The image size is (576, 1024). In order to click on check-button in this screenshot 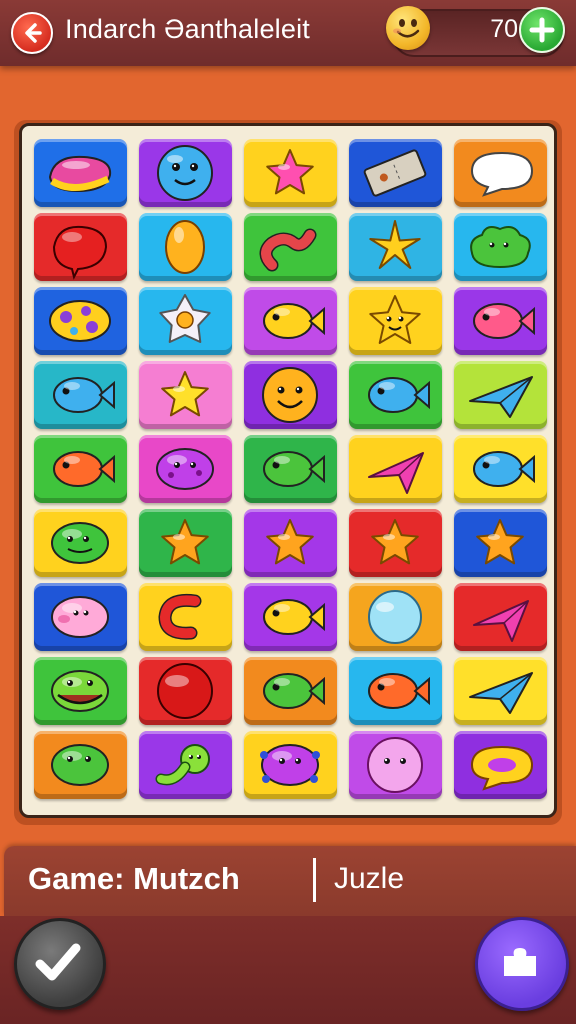, I will do `click(60, 964)`.